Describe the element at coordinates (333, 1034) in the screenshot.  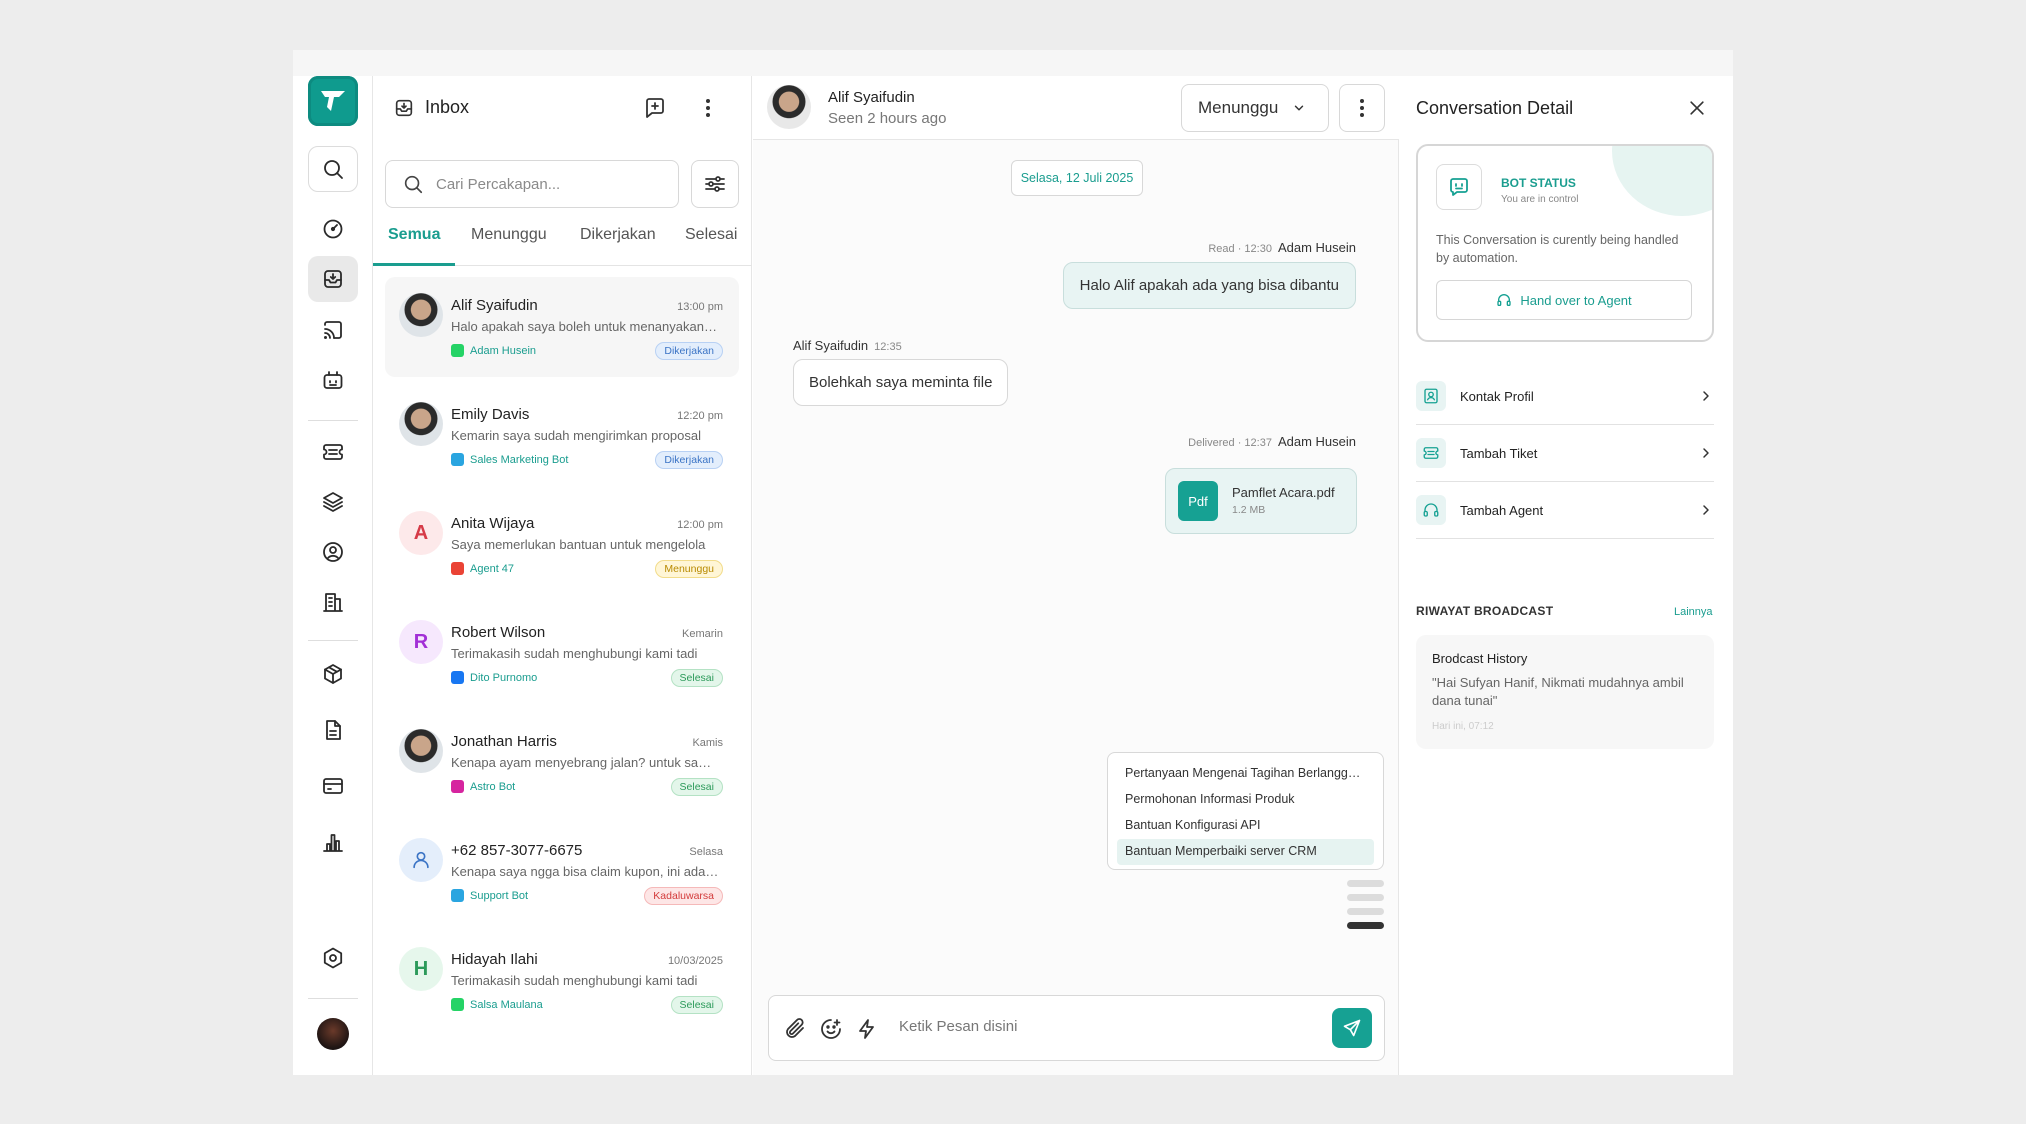
I see `user-avatar` at that location.